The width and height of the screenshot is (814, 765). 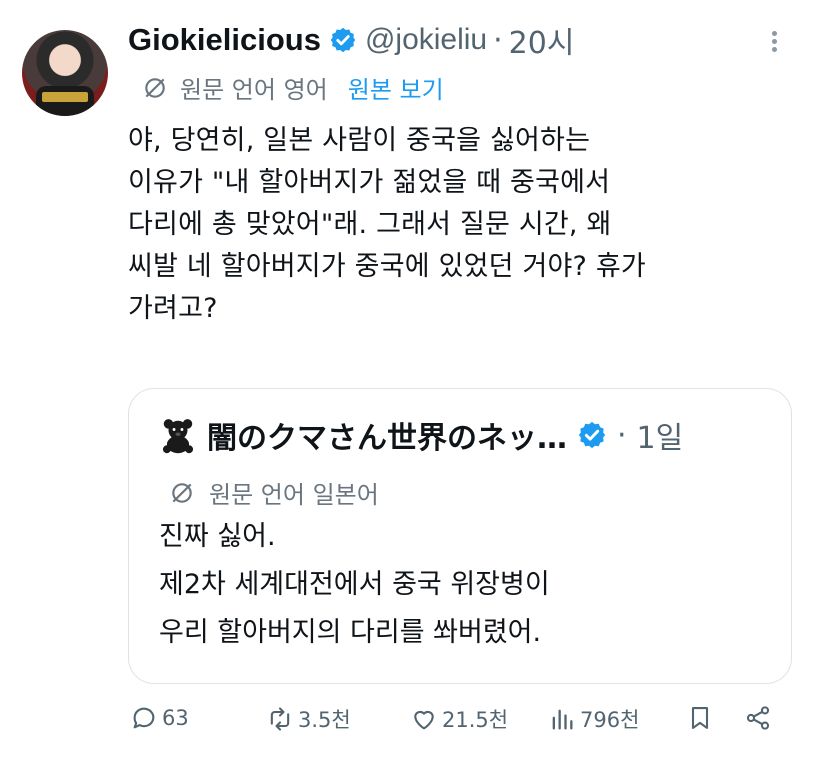 I want to click on bookmark-icon, so click(x=700, y=718).